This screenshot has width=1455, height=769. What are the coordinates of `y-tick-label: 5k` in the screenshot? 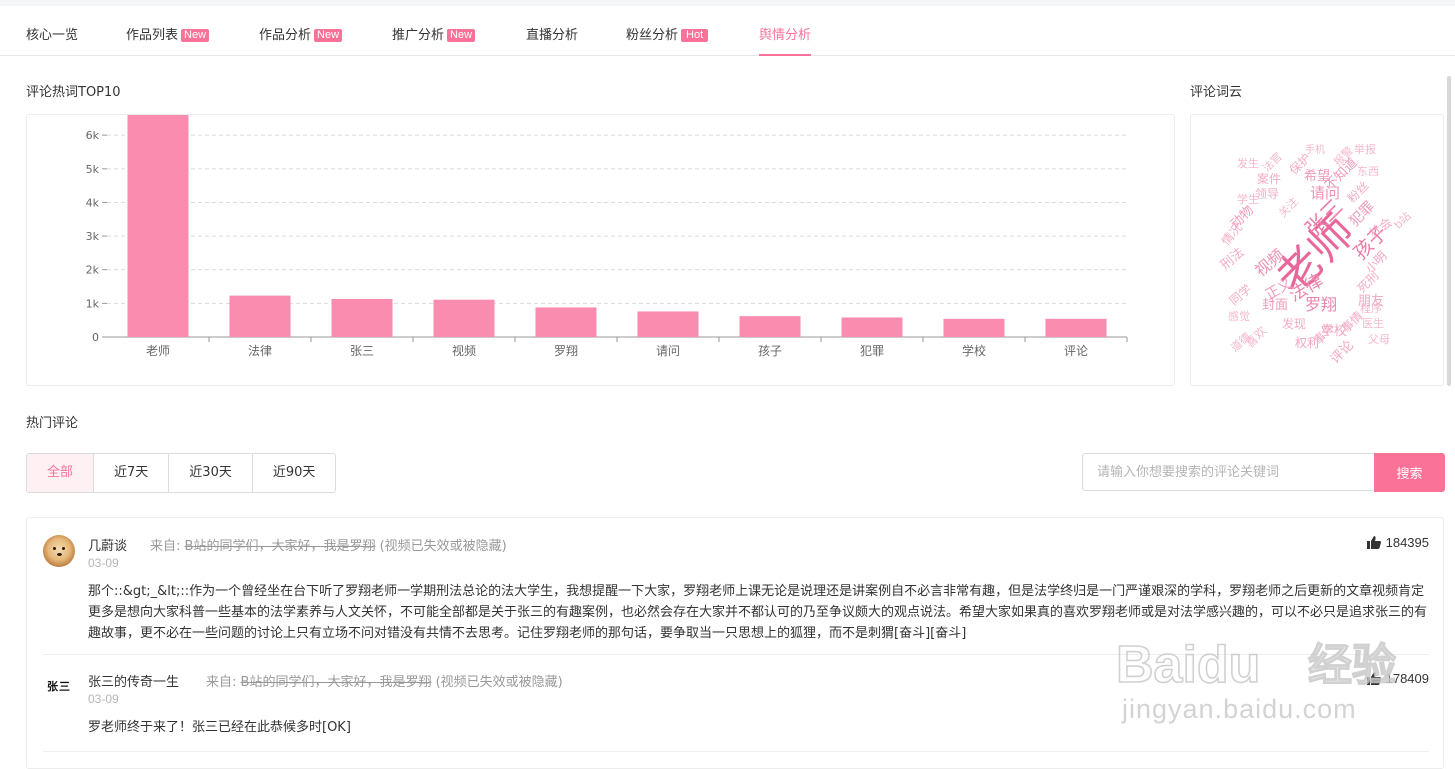 It's located at (93, 169).